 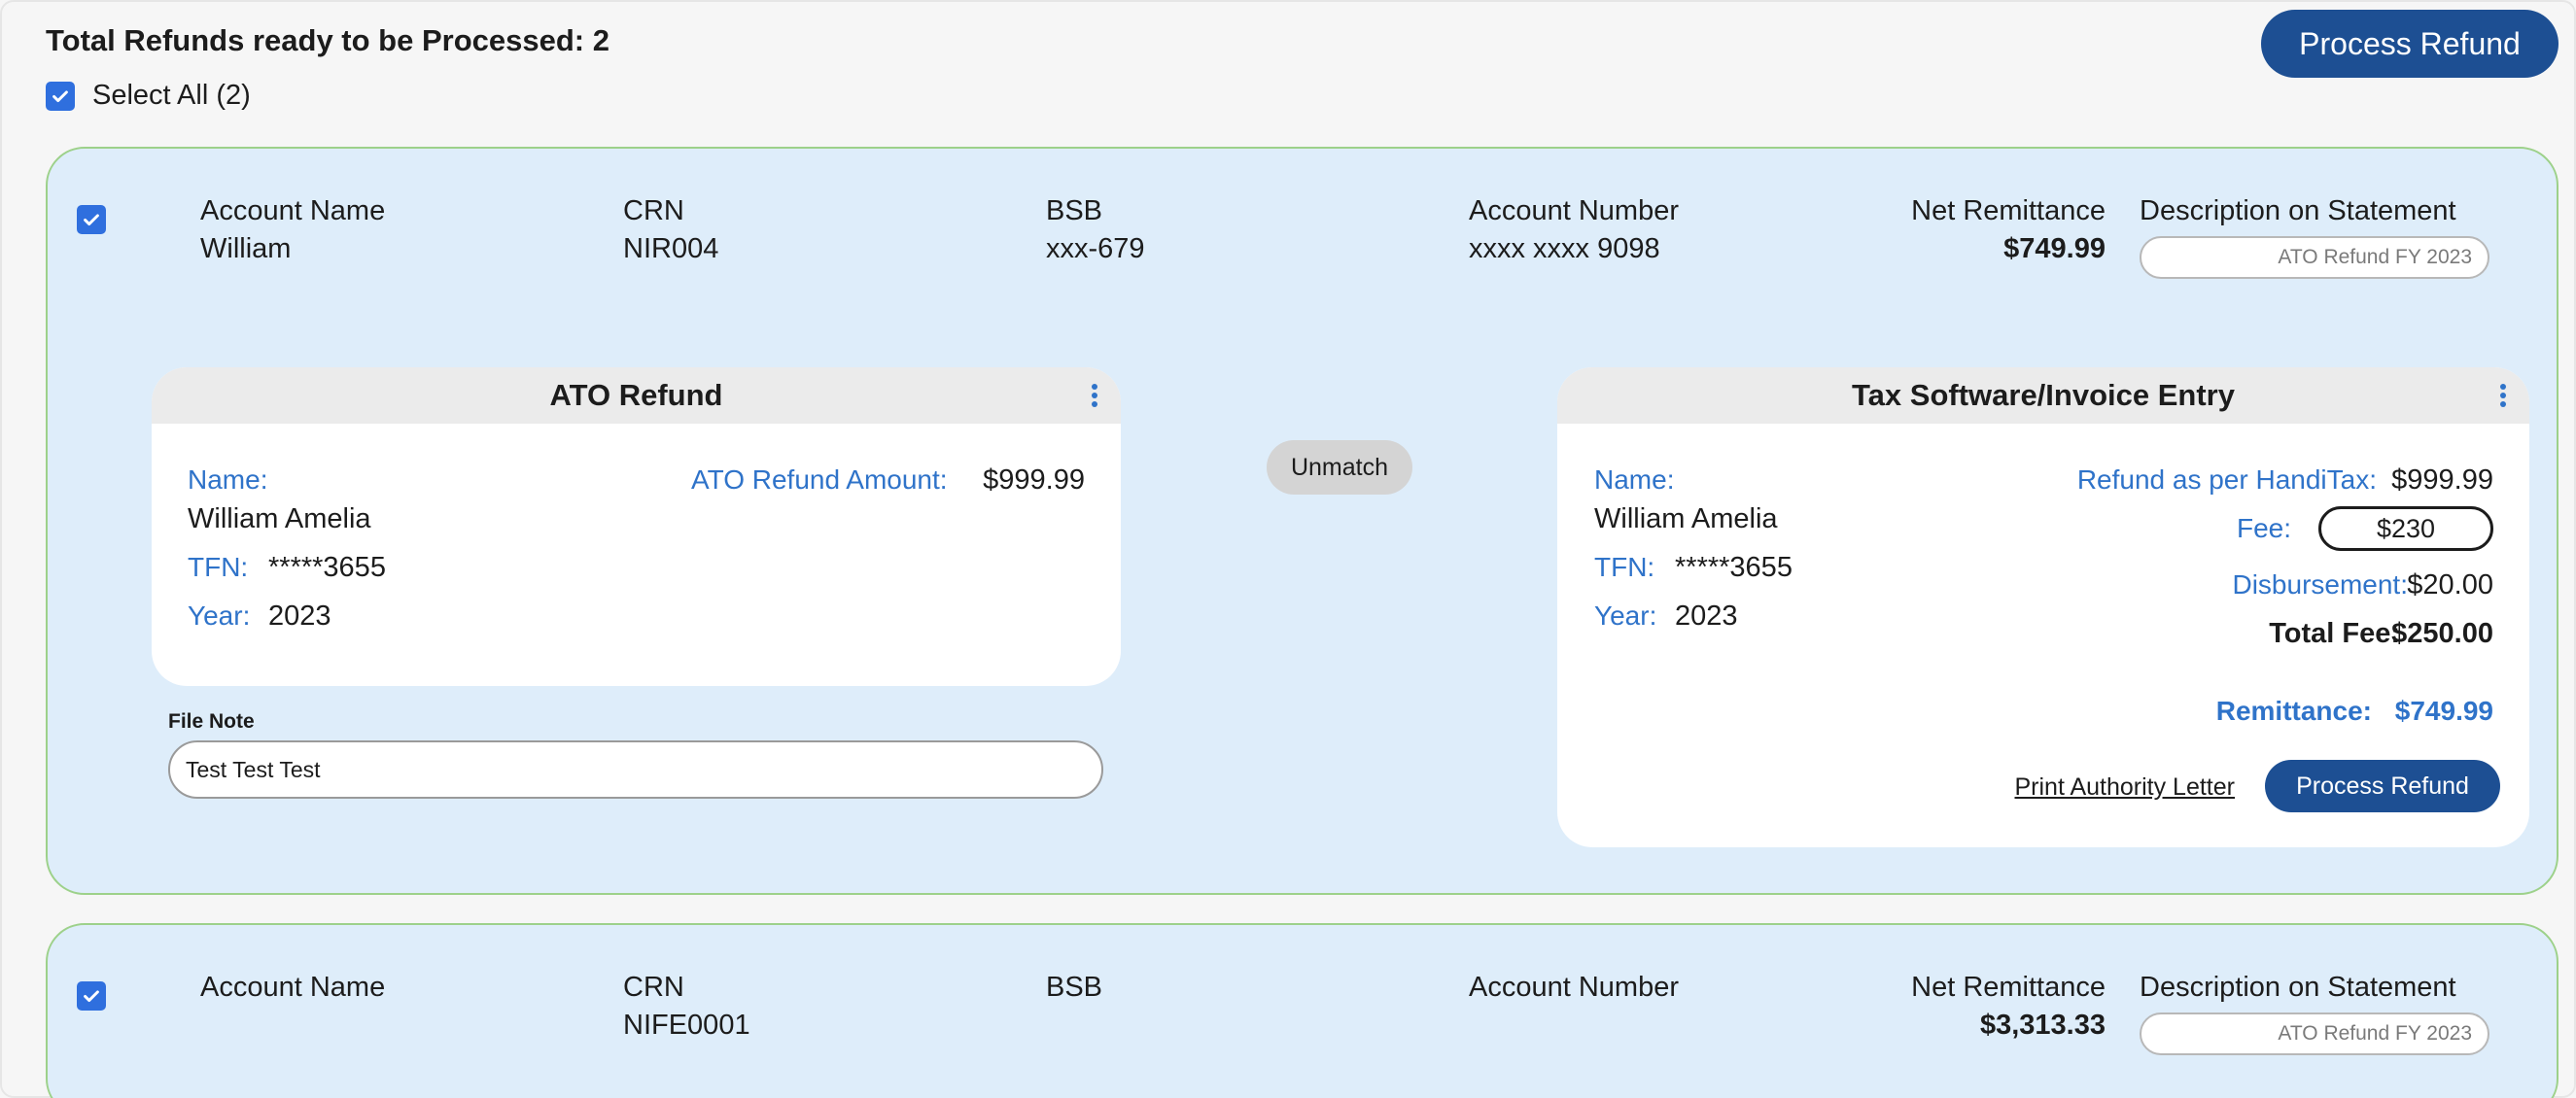 I want to click on ato-refund-title: ATO Refund, so click(x=636, y=395).